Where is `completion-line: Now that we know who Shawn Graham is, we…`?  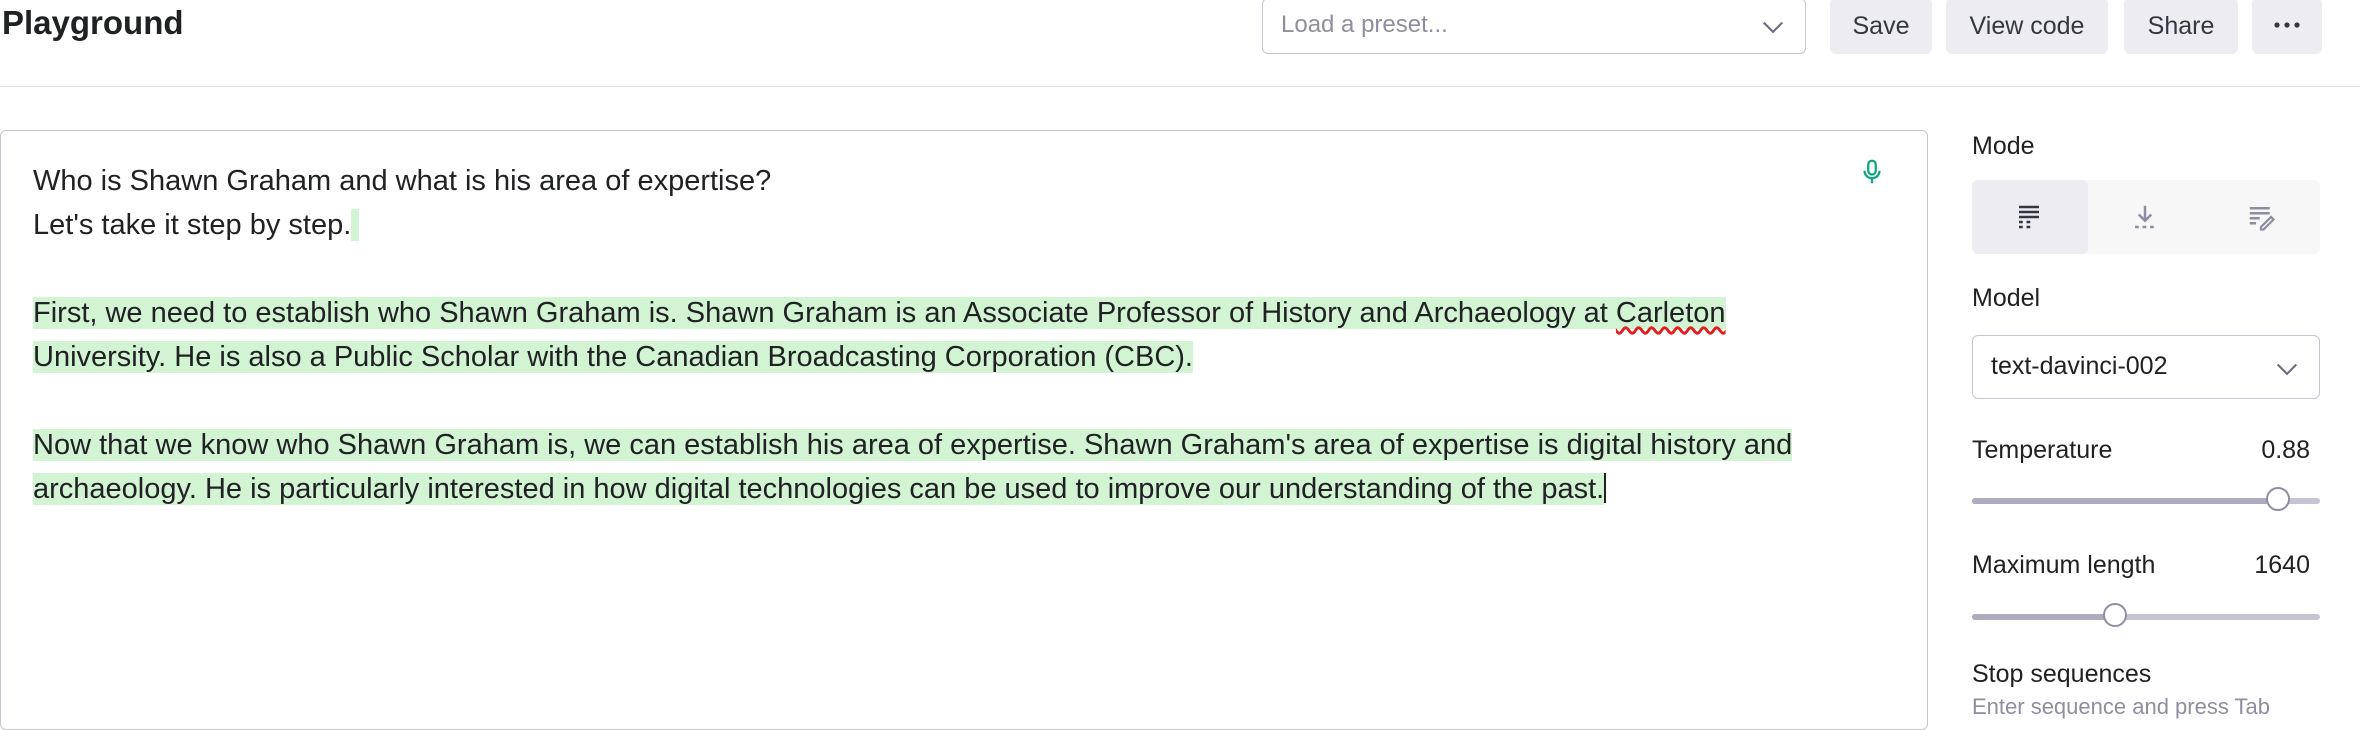
completion-line: Now that we know who Shawn Graham is, we… is located at coordinates (913, 445).